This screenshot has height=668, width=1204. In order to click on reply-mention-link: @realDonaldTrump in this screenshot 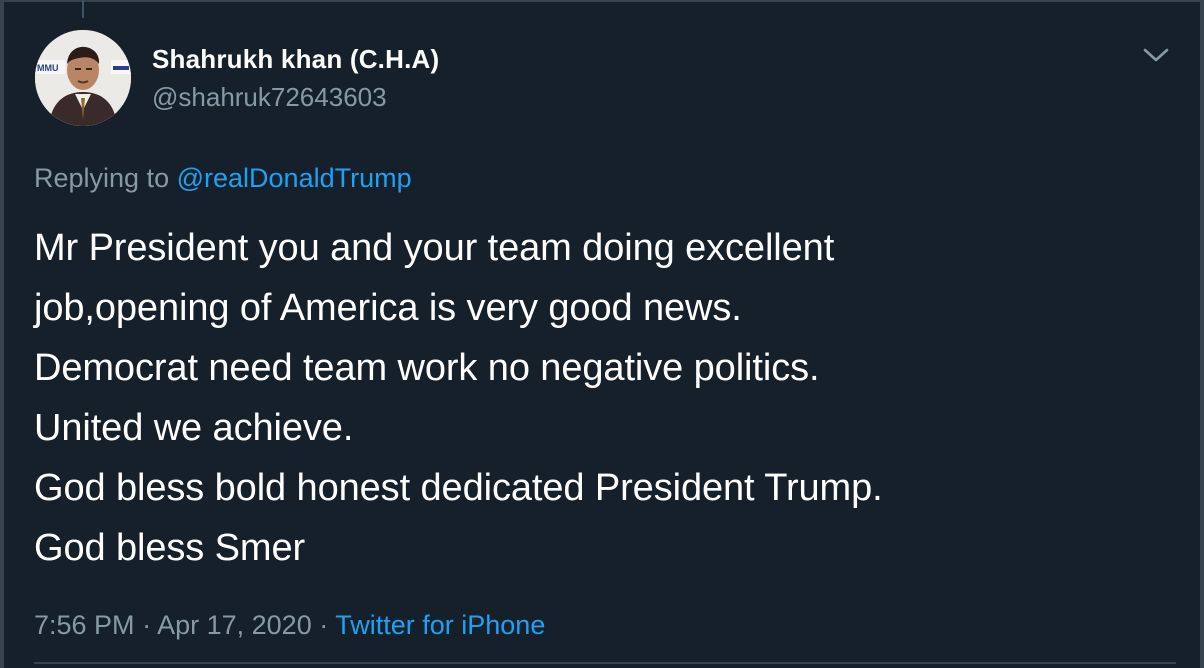, I will do `click(294, 178)`.